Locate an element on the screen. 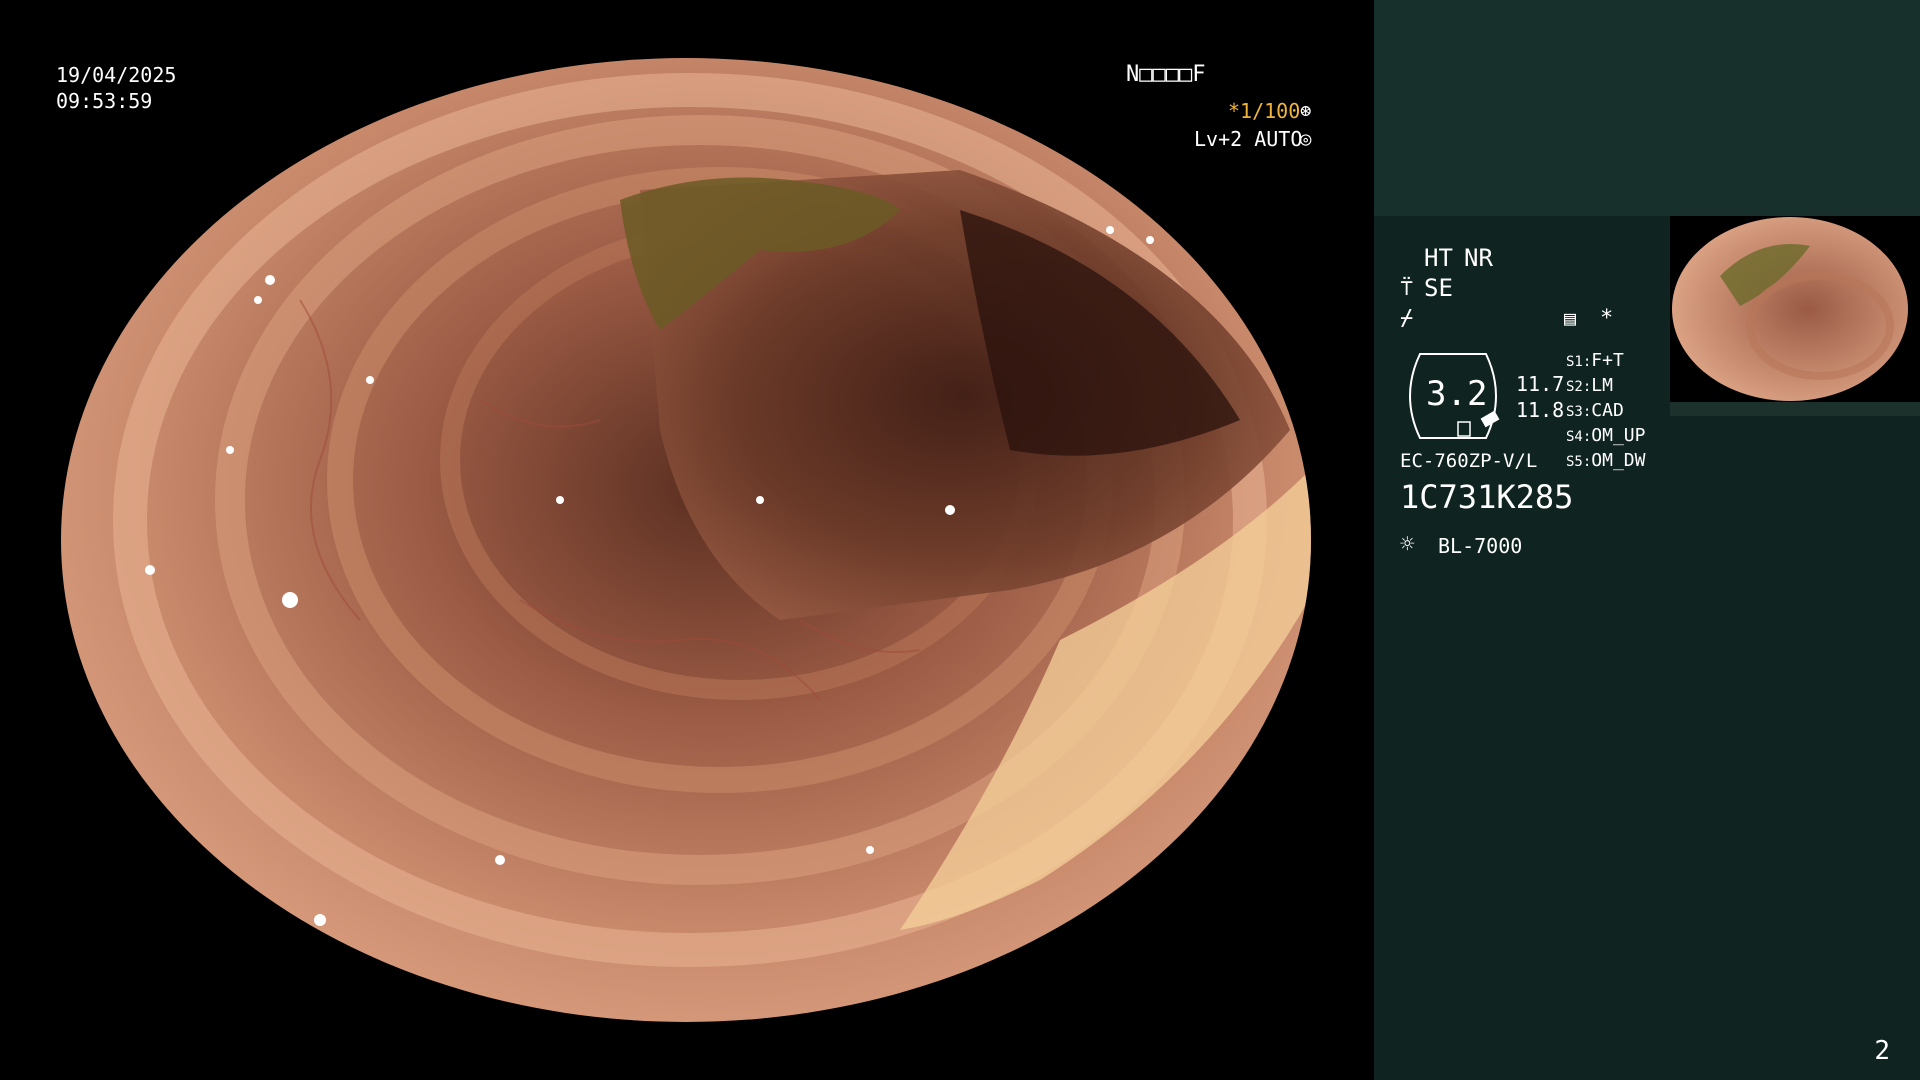 Image resolution: width=1920 pixels, height=1080 pixels. thumbnail-image is located at coordinates (1790, 309).